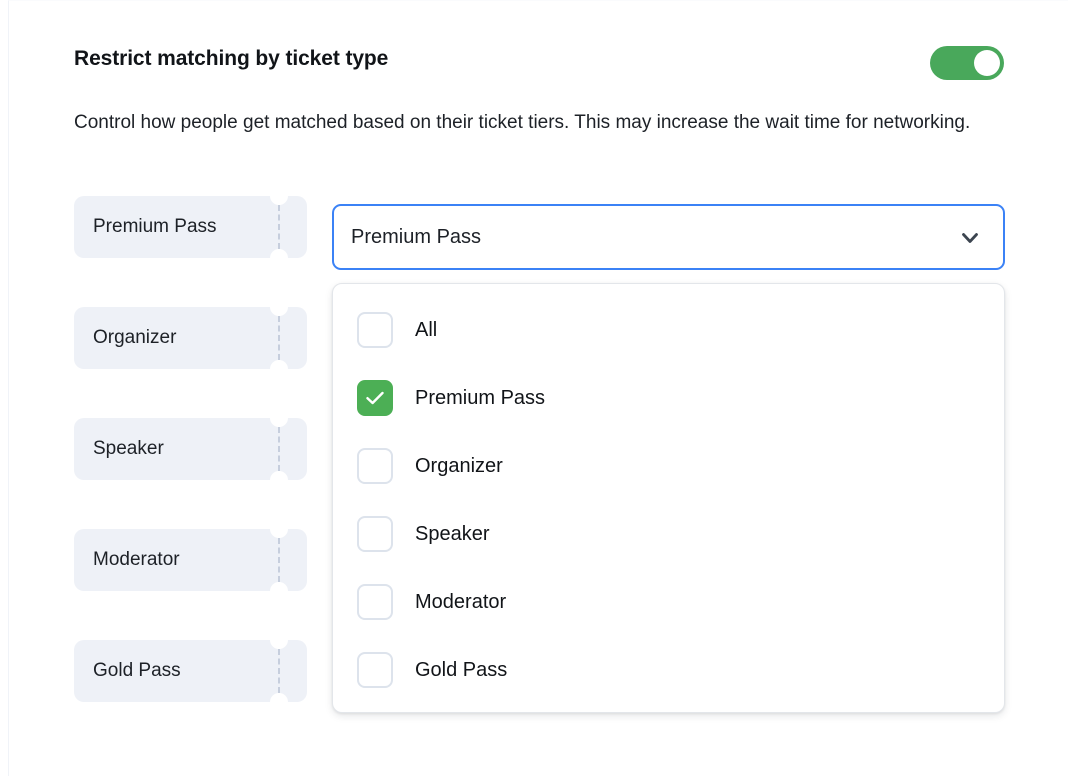  Describe the element at coordinates (136, 559) in the screenshot. I see `ticket-chip-label: Moderator` at that location.